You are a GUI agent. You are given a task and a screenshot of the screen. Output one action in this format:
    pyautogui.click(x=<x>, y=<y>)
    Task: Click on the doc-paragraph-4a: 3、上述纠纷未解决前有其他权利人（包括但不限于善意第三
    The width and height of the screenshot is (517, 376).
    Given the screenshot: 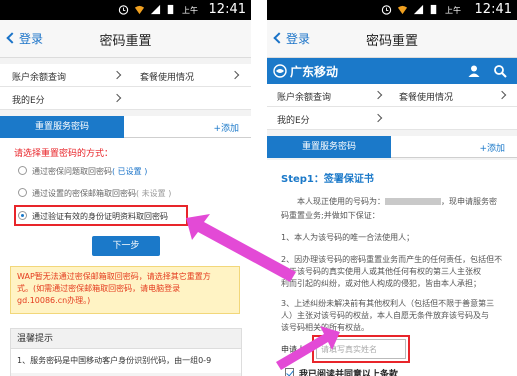 What is the action you would take?
    pyautogui.click(x=388, y=303)
    